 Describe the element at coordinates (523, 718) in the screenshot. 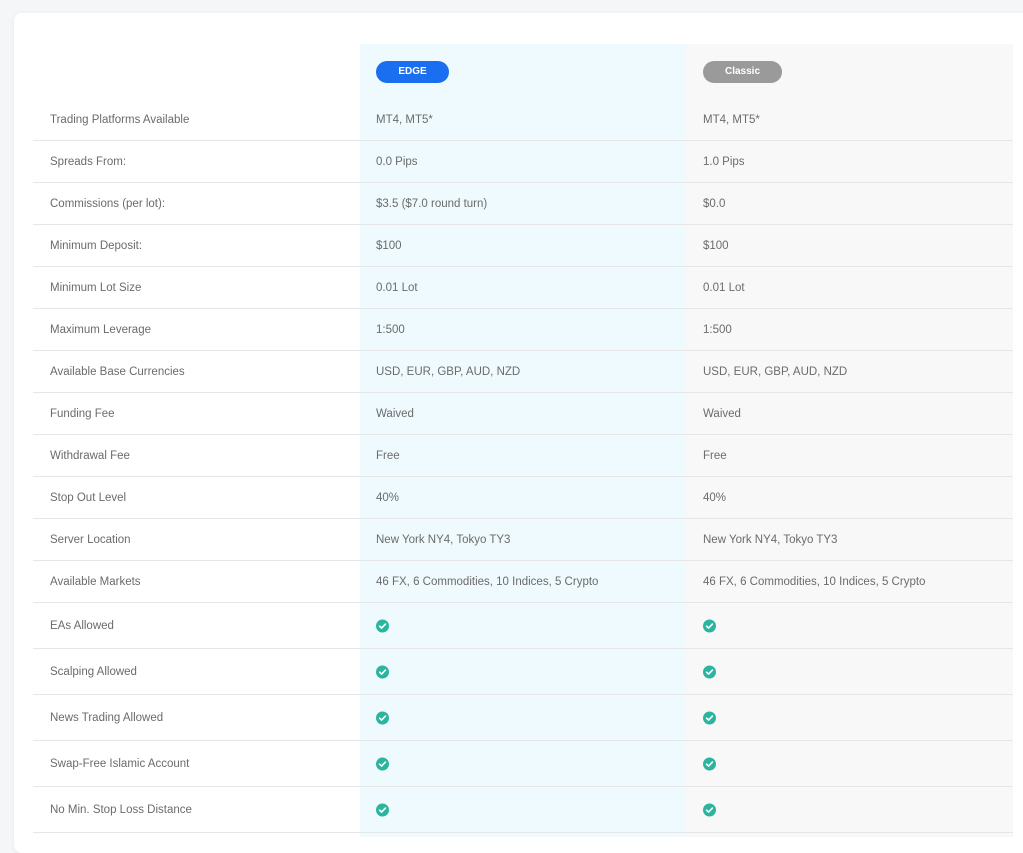

I see `table-row: News Trading Allowed` at that location.